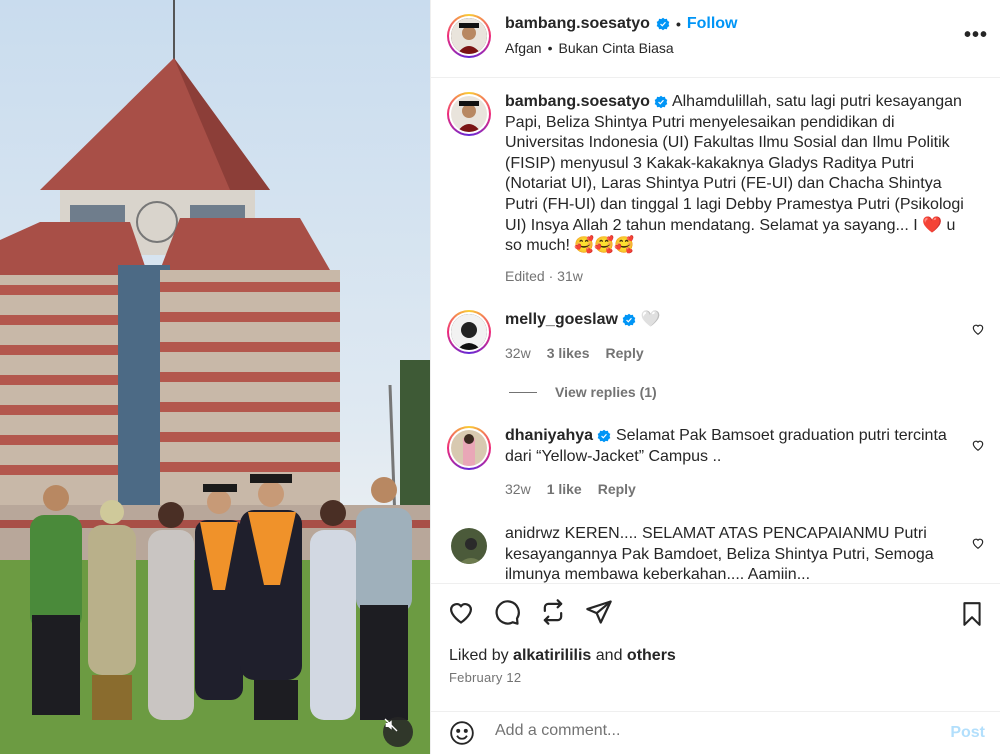  Describe the element at coordinates (530, 614) in the screenshot. I see `action-icons-row` at that location.